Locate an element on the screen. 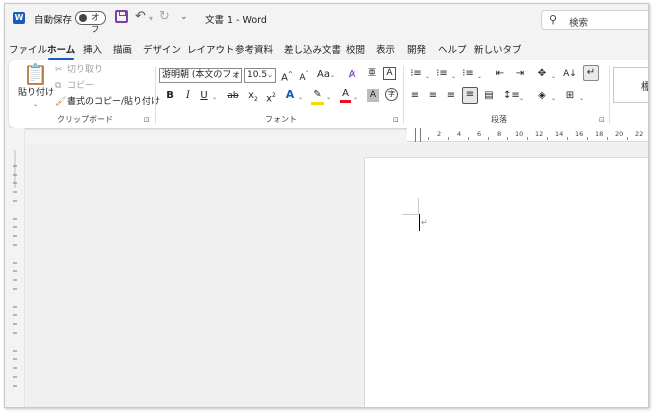 This screenshot has width=654, height=414. increase-indent-icon: ⇥ is located at coordinates (520, 74).